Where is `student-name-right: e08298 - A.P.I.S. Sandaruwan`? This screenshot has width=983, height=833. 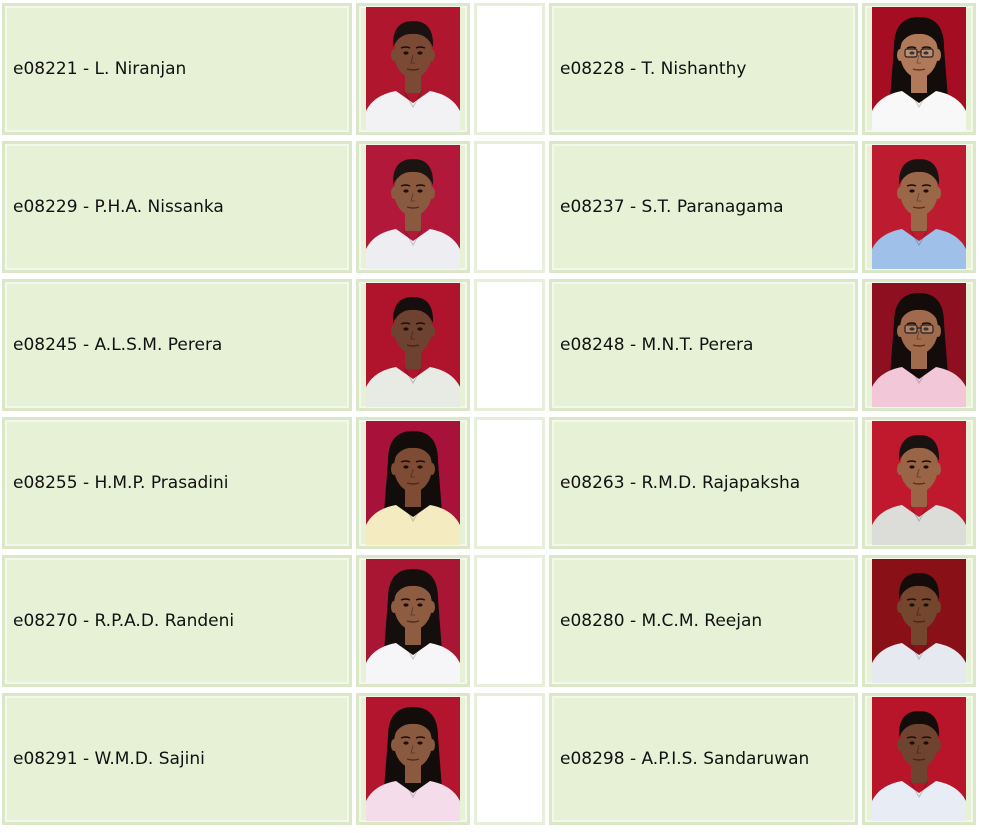
student-name-right: e08298 - A.P.I.S. Sandaruwan is located at coordinates (703, 759).